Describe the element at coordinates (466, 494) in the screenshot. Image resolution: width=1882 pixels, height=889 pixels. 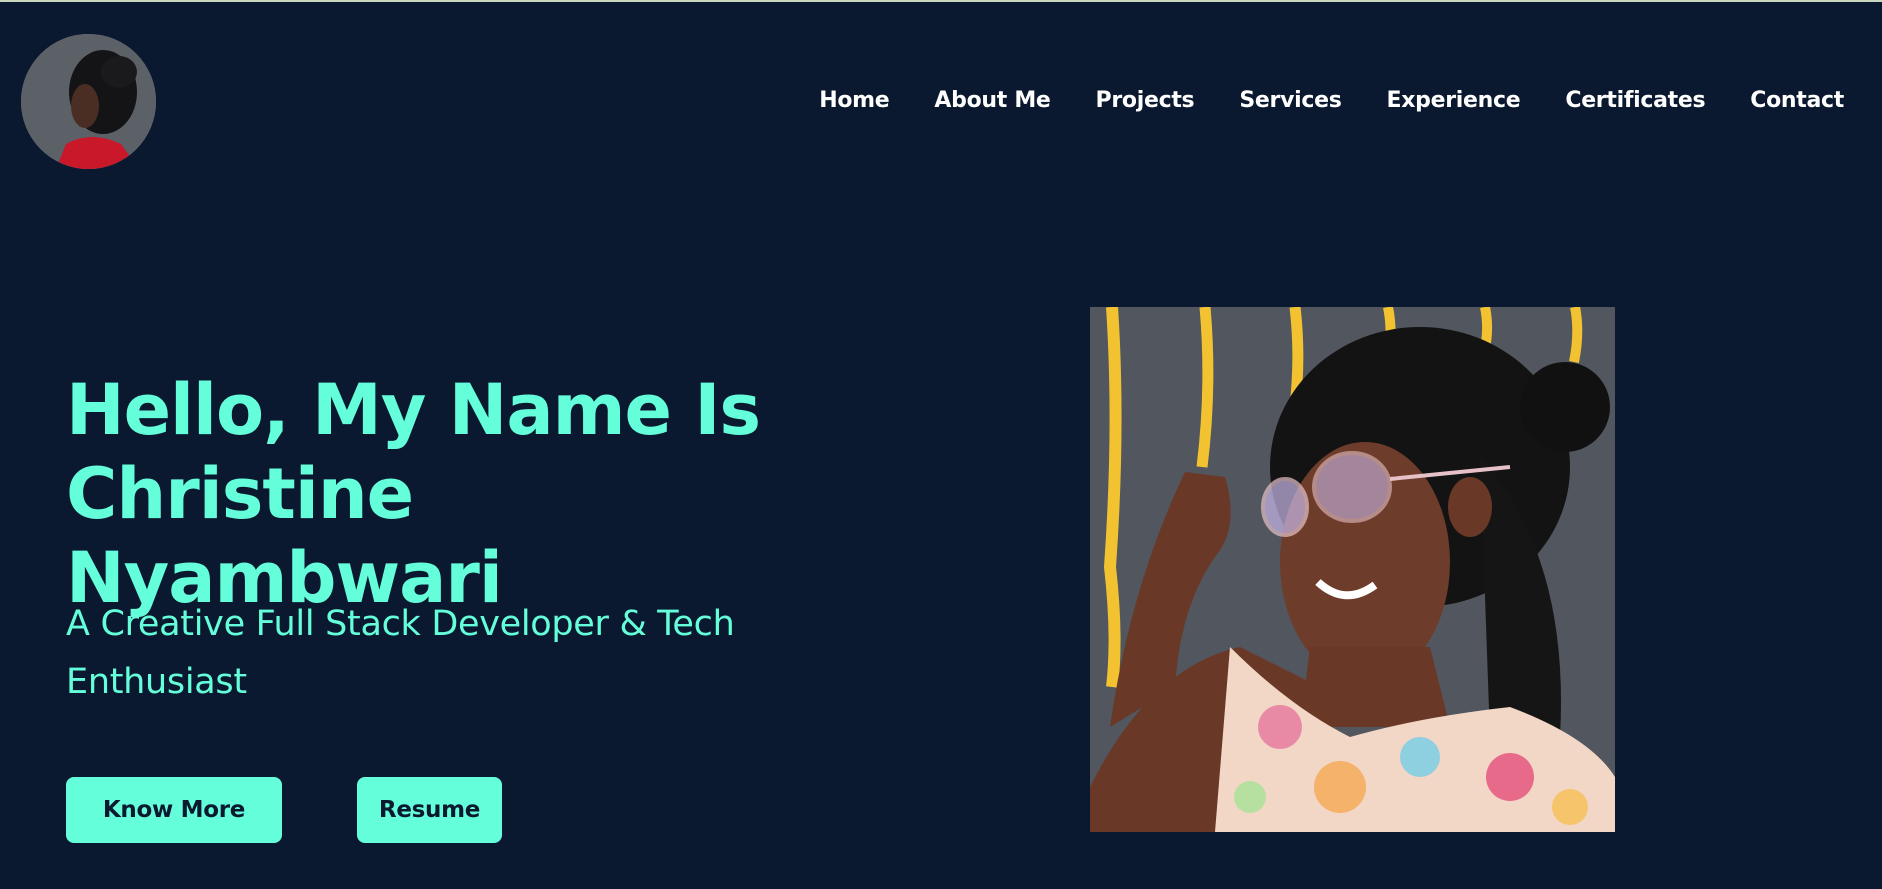
I see `hero-title: Hello, My Name Is Christine Nyambwari` at that location.